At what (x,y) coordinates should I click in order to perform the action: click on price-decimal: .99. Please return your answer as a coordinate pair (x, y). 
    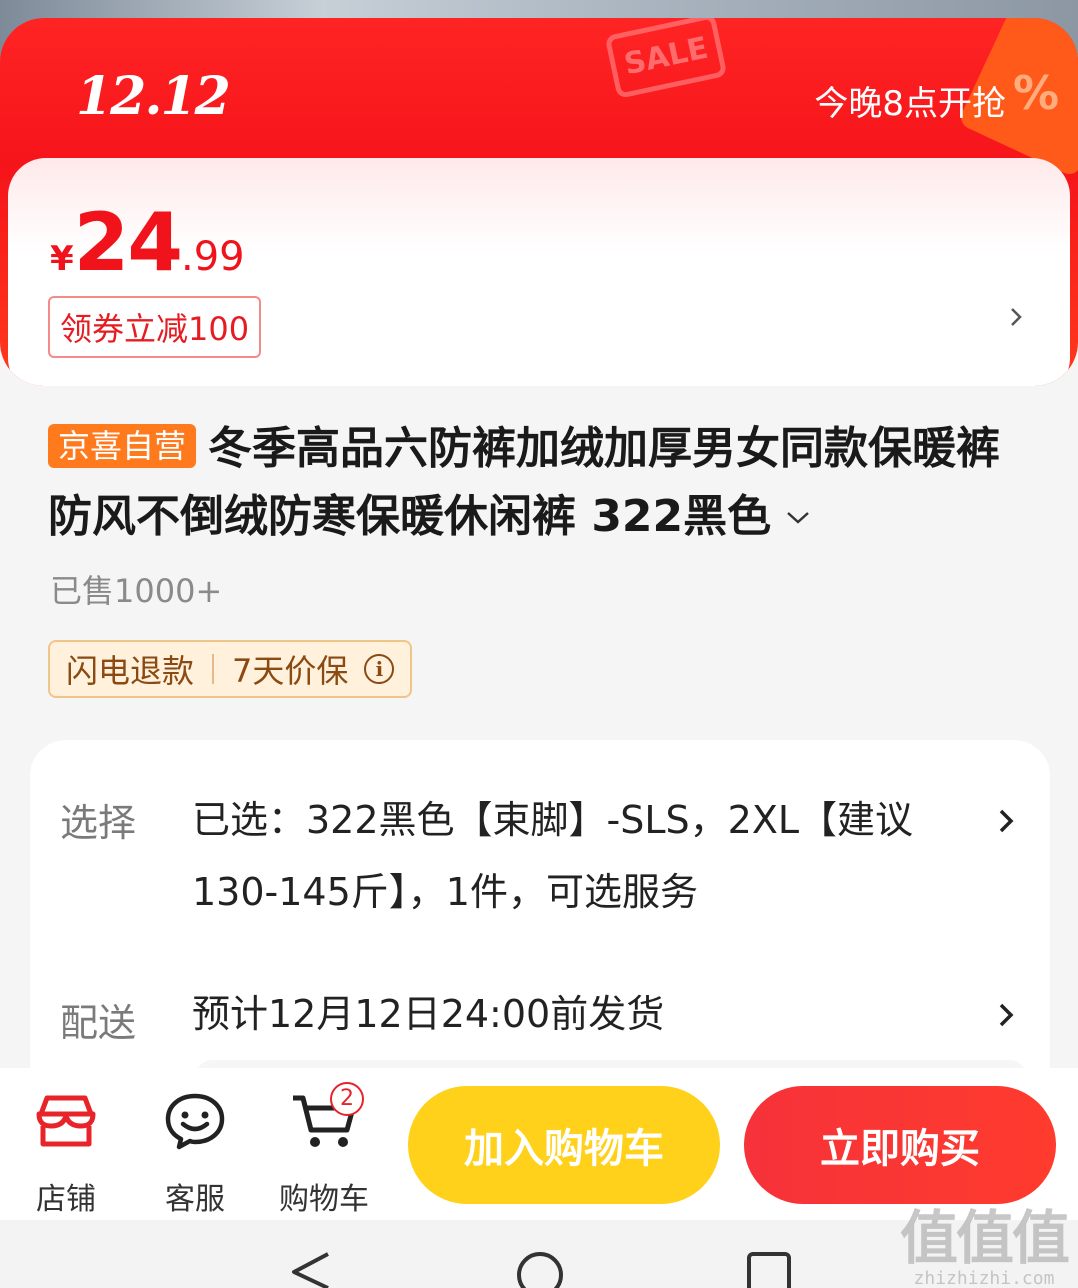
    Looking at the image, I should click on (213, 257).